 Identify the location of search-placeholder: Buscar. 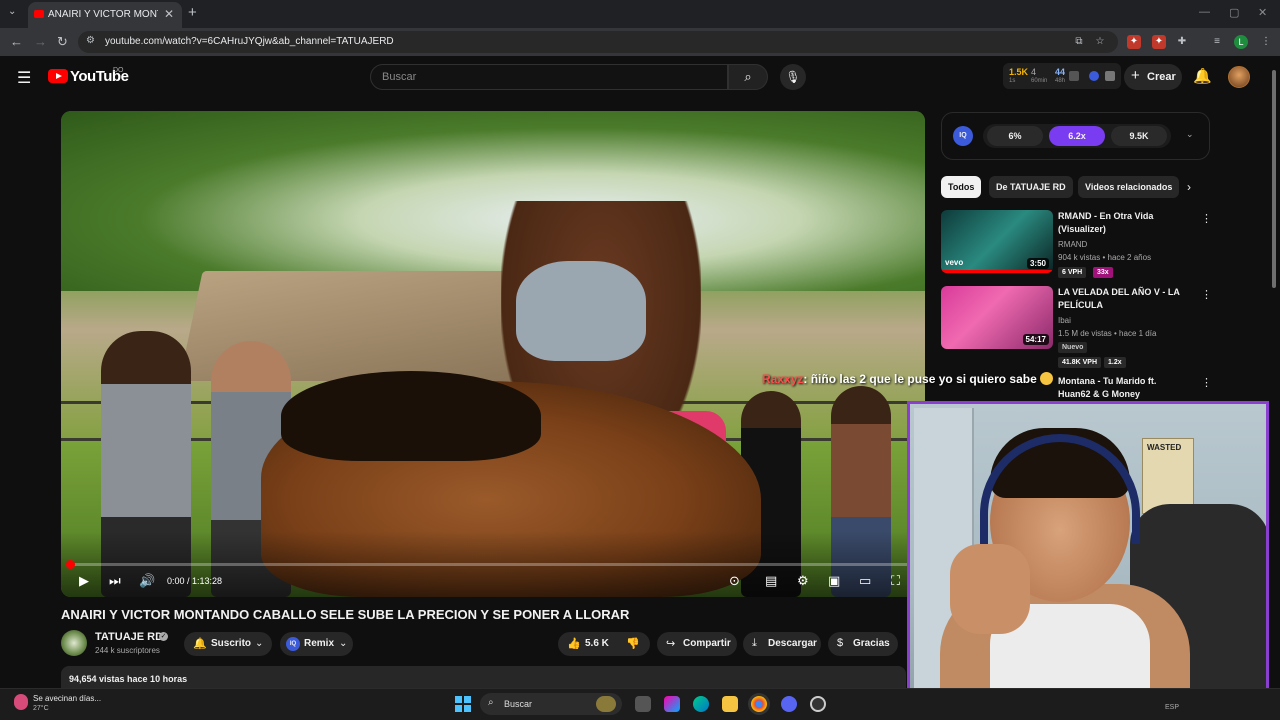
(399, 77).